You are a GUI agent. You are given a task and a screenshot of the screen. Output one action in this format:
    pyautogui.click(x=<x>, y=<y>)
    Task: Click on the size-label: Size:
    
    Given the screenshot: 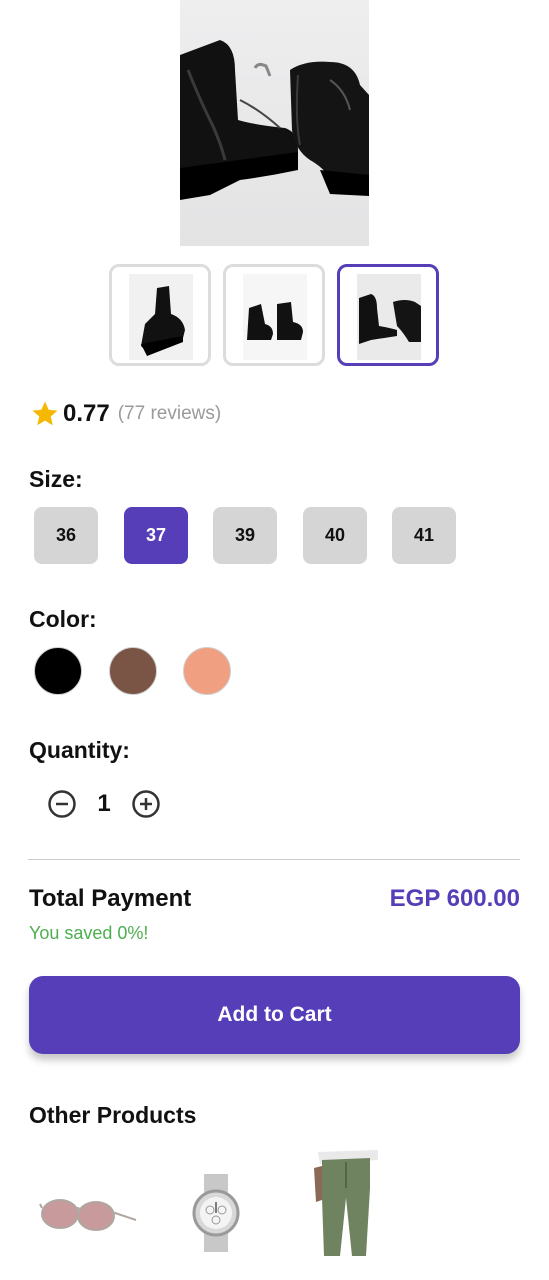 What is the action you would take?
    pyautogui.click(x=56, y=479)
    